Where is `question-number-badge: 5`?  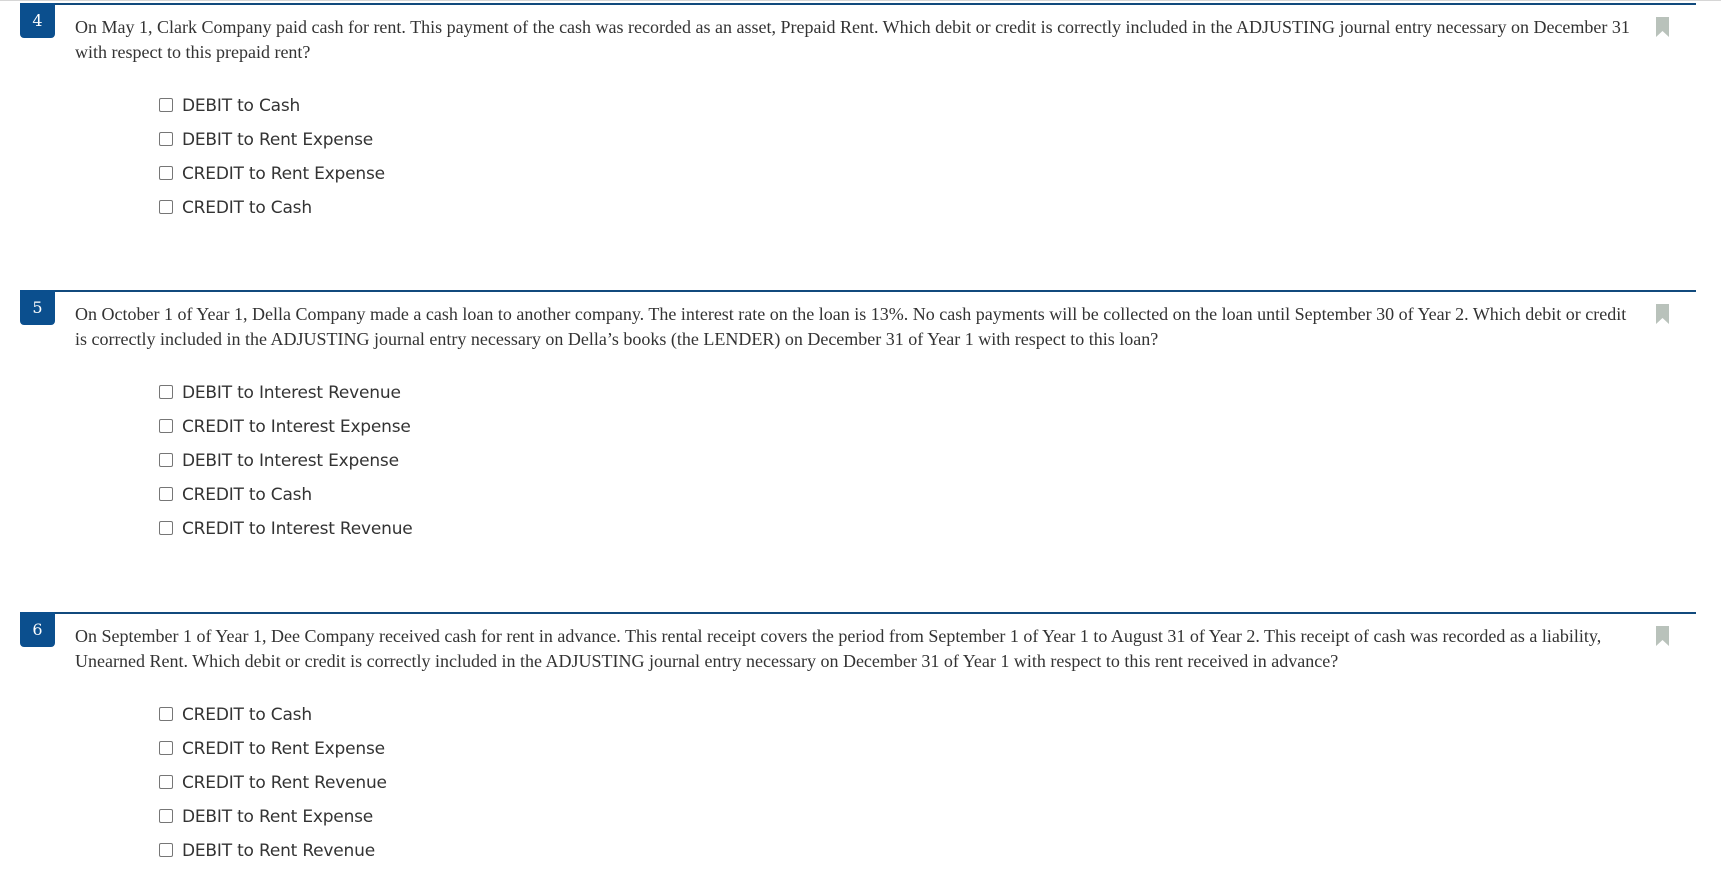 question-number-badge: 5 is located at coordinates (37, 307).